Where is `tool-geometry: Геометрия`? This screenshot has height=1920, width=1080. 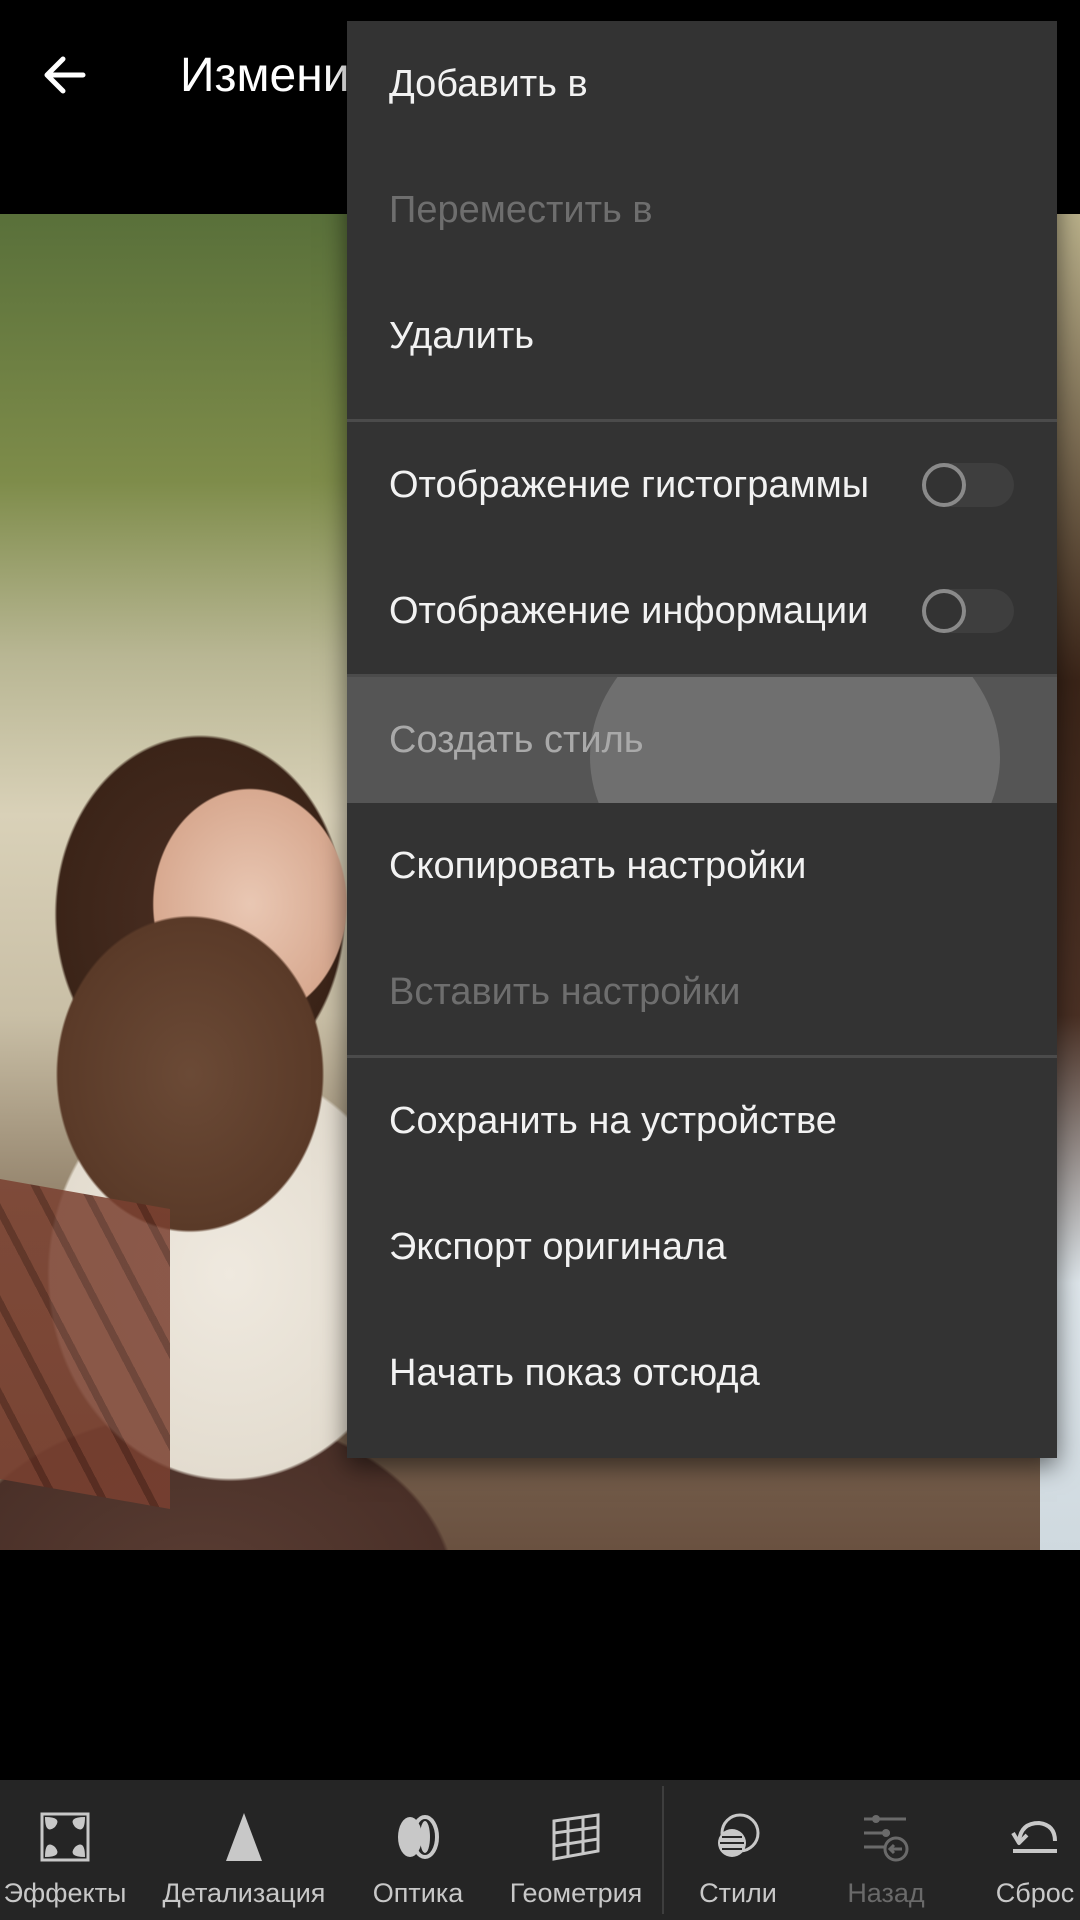
tool-geometry: Геометрия is located at coordinates (576, 1850).